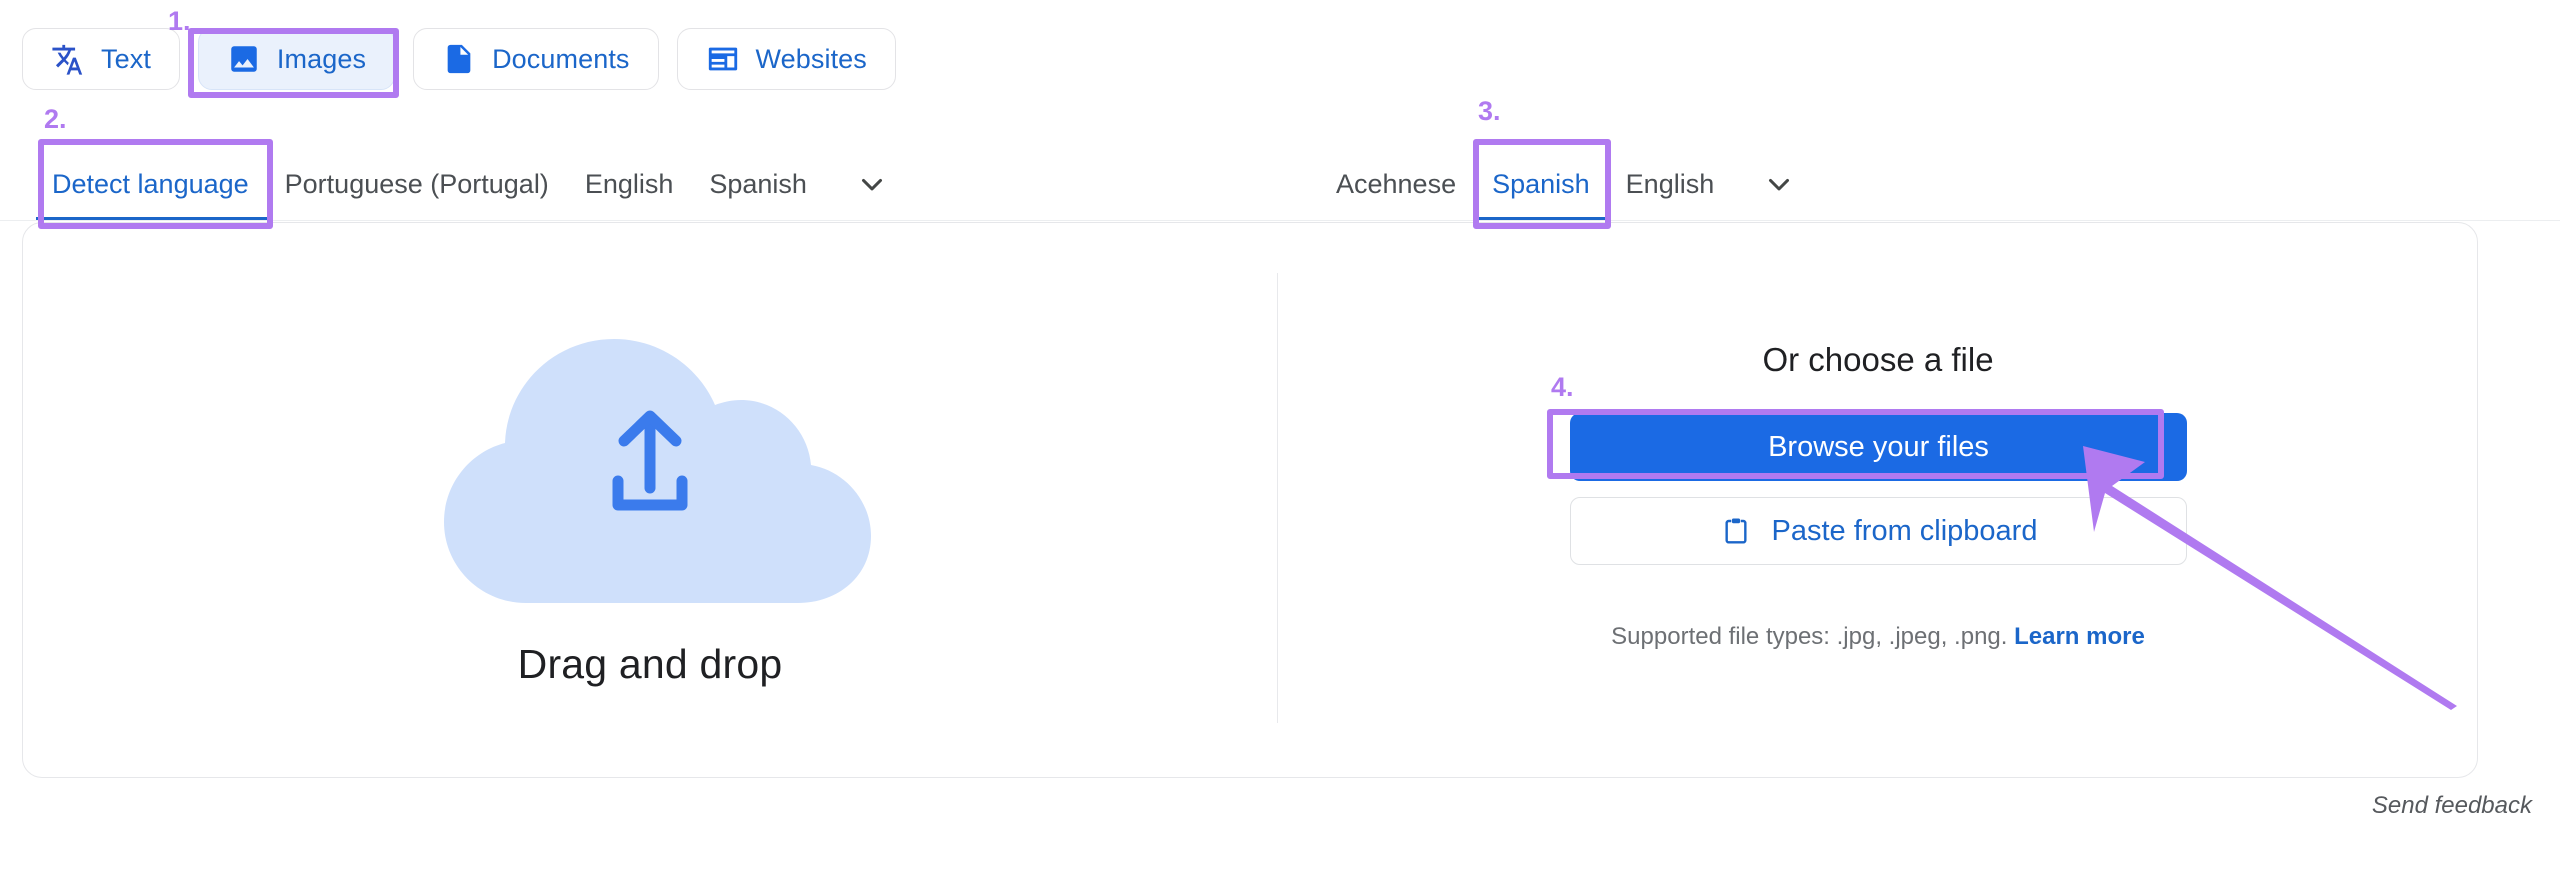 The width and height of the screenshot is (2560, 872). What do you see at coordinates (1280, 220) in the screenshot?
I see `language-bar-divider` at bounding box center [1280, 220].